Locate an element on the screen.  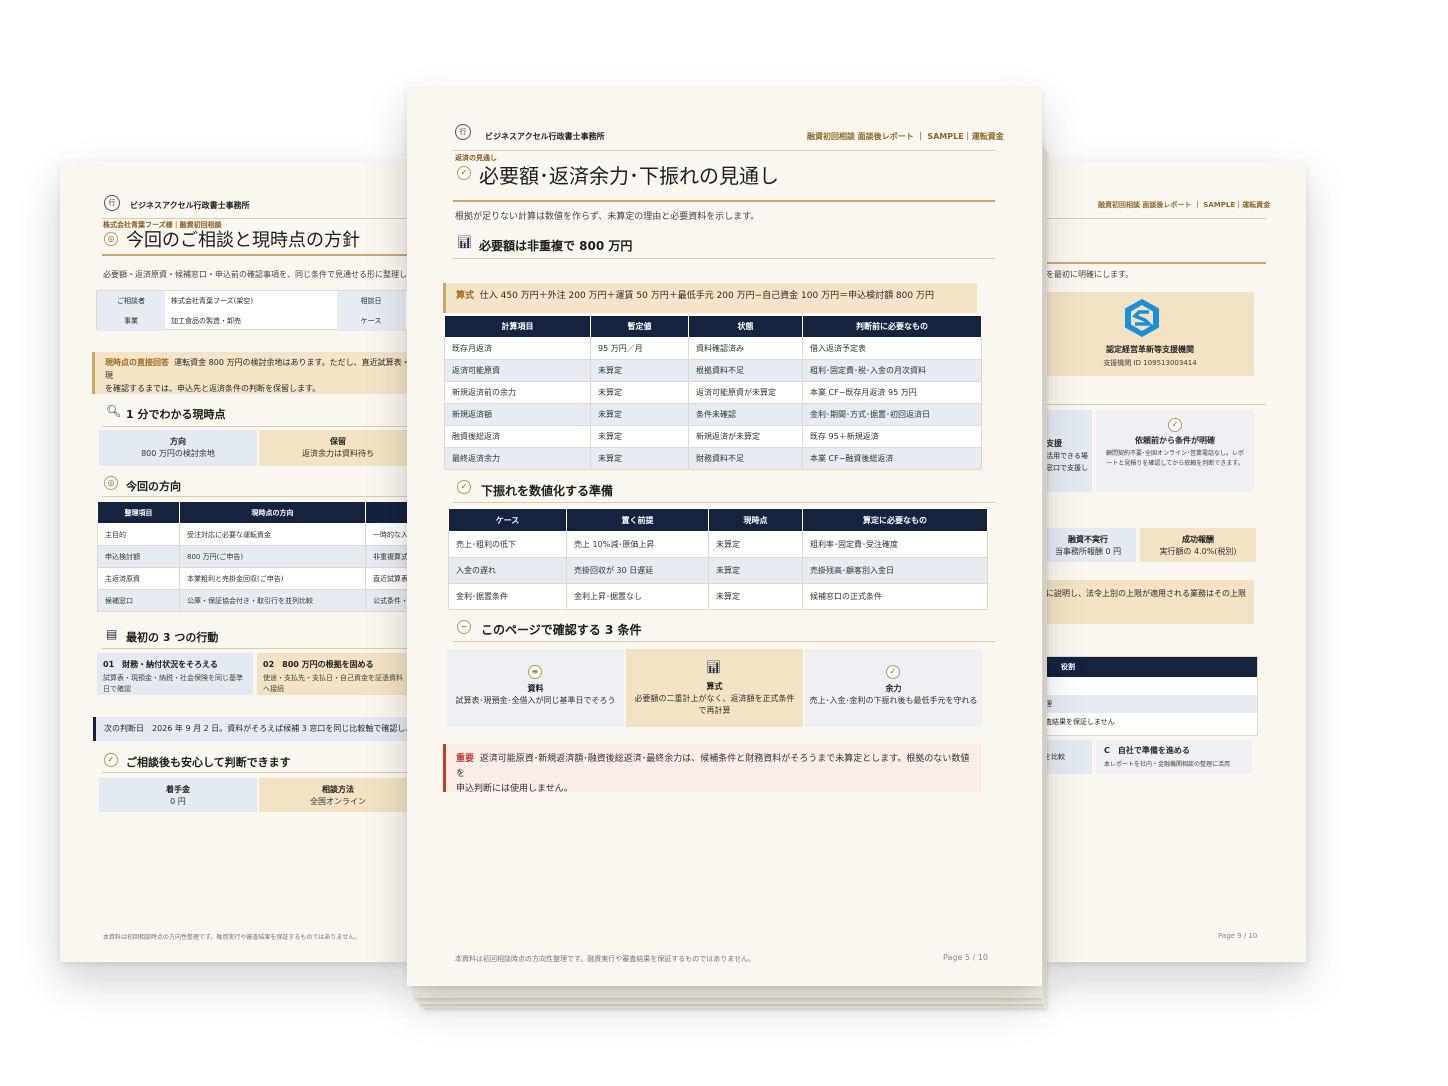
callout-text: を確認するまでは、申込先と返済条件の判断を保留します。 is located at coordinates (213, 388).